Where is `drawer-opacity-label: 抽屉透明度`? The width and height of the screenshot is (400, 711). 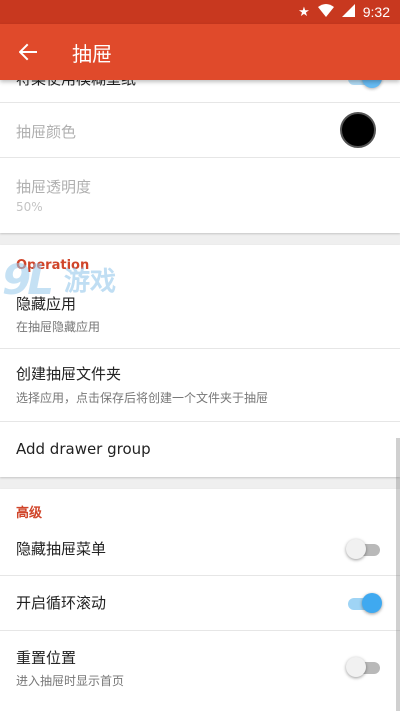
drawer-opacity-label: 抽屉透明度 is located at coordinates (54, 187).